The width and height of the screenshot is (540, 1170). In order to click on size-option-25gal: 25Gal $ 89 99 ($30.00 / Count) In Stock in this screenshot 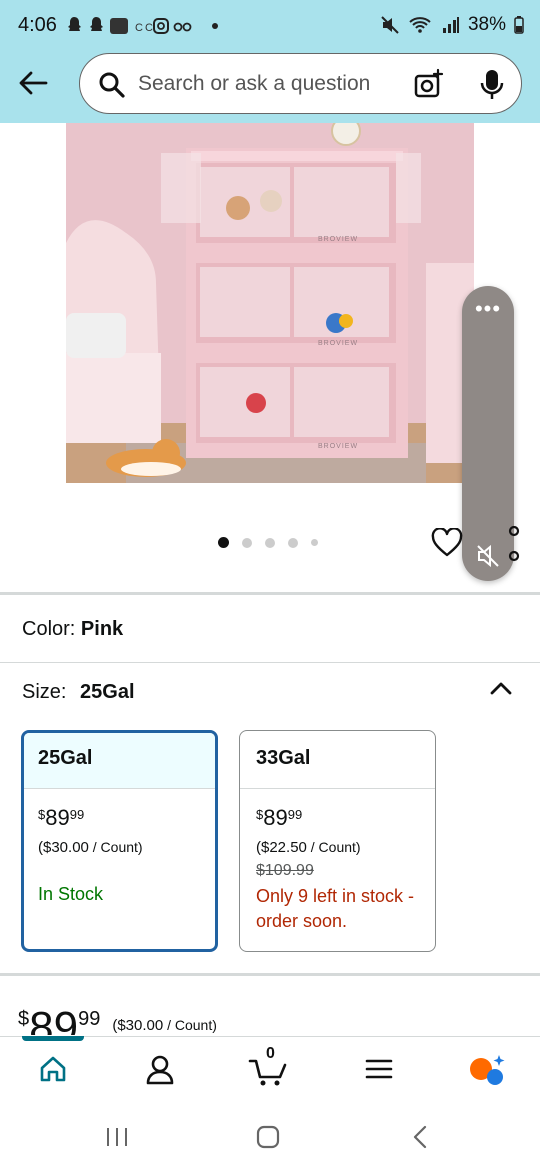, I will do `click(119, 841)`.